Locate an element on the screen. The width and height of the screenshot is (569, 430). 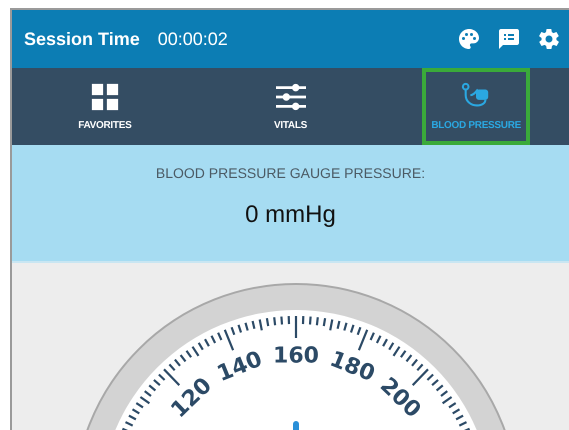
gauge-label: 140 is located at coordinates (240, 367).